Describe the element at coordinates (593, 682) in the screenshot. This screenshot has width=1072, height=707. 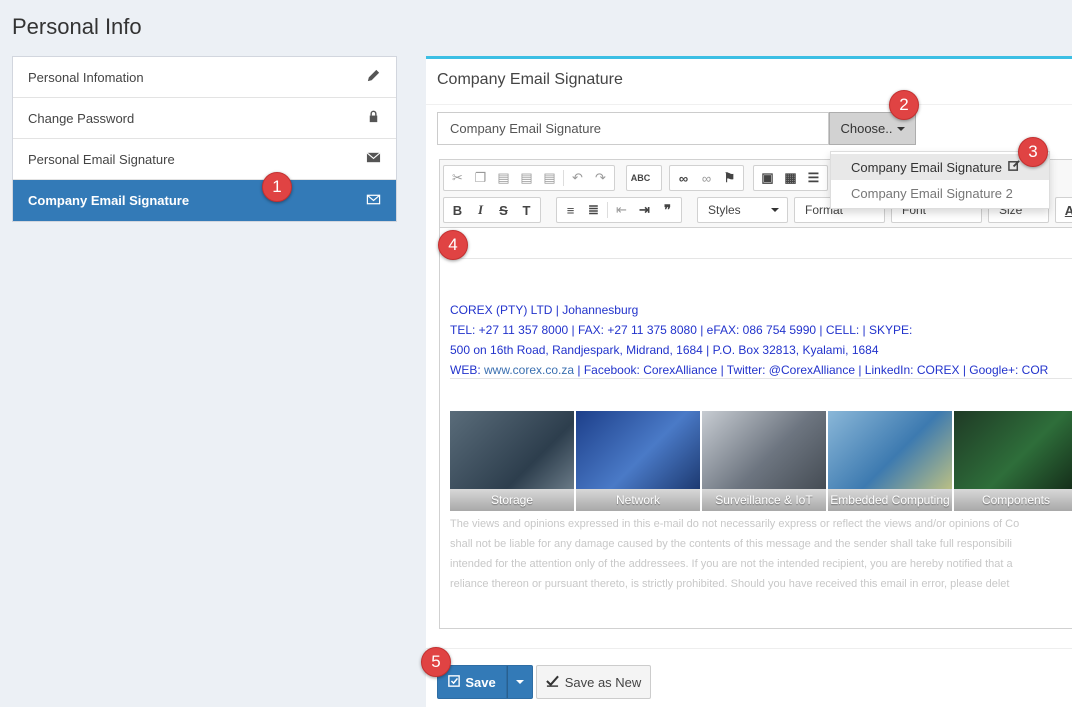
I see `save-as-new-button: Save as New` at that location.